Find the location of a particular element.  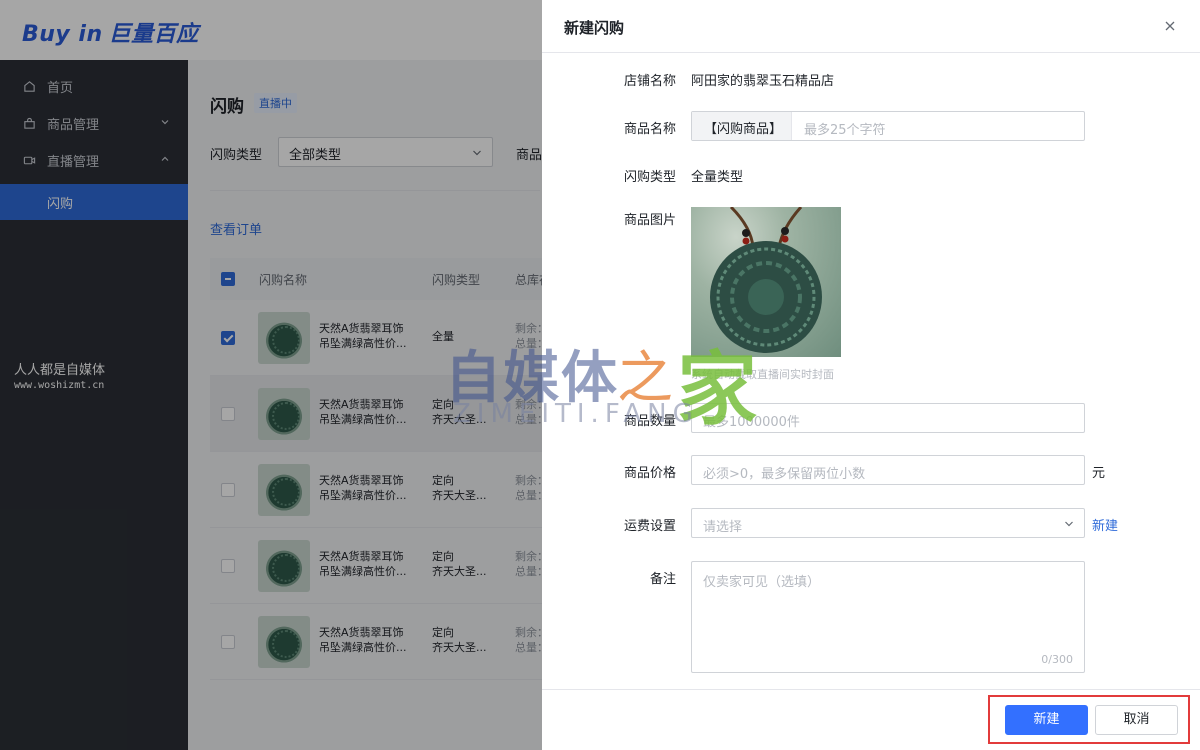

flash-type-label: 闪购类型 is located at coordinates (649, 177).